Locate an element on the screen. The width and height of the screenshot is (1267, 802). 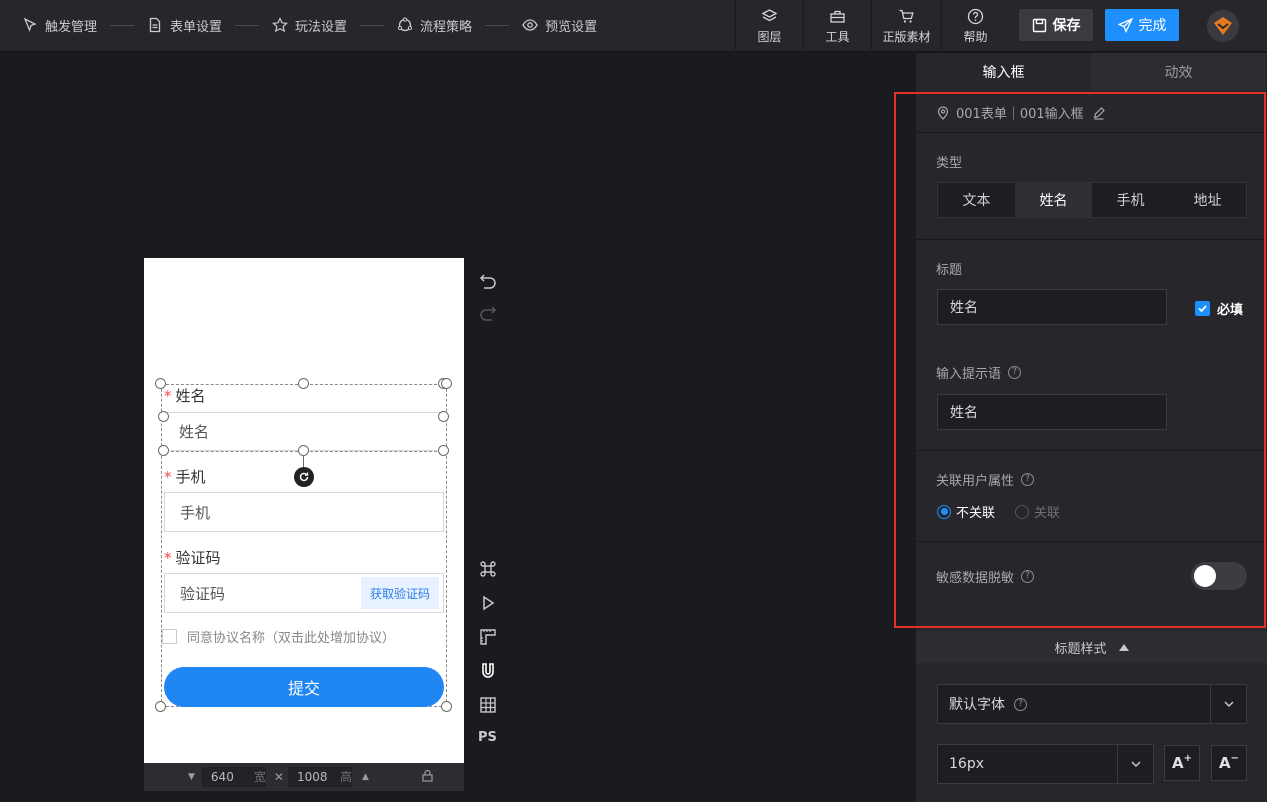
magnet-button is located at coordinates (488, 671).